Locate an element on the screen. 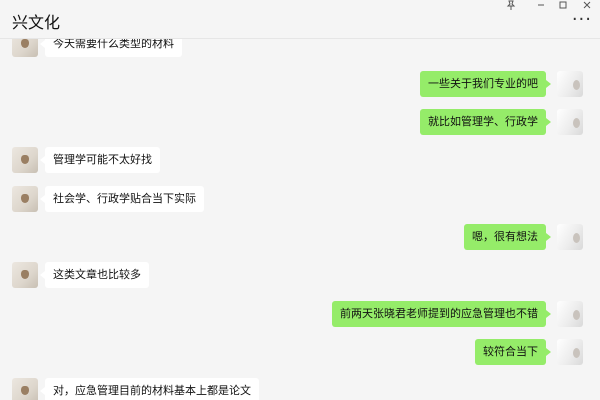  message-row: 前两天张晓君老师提到的应急管理也不错 is located at coordinates (300, 315).